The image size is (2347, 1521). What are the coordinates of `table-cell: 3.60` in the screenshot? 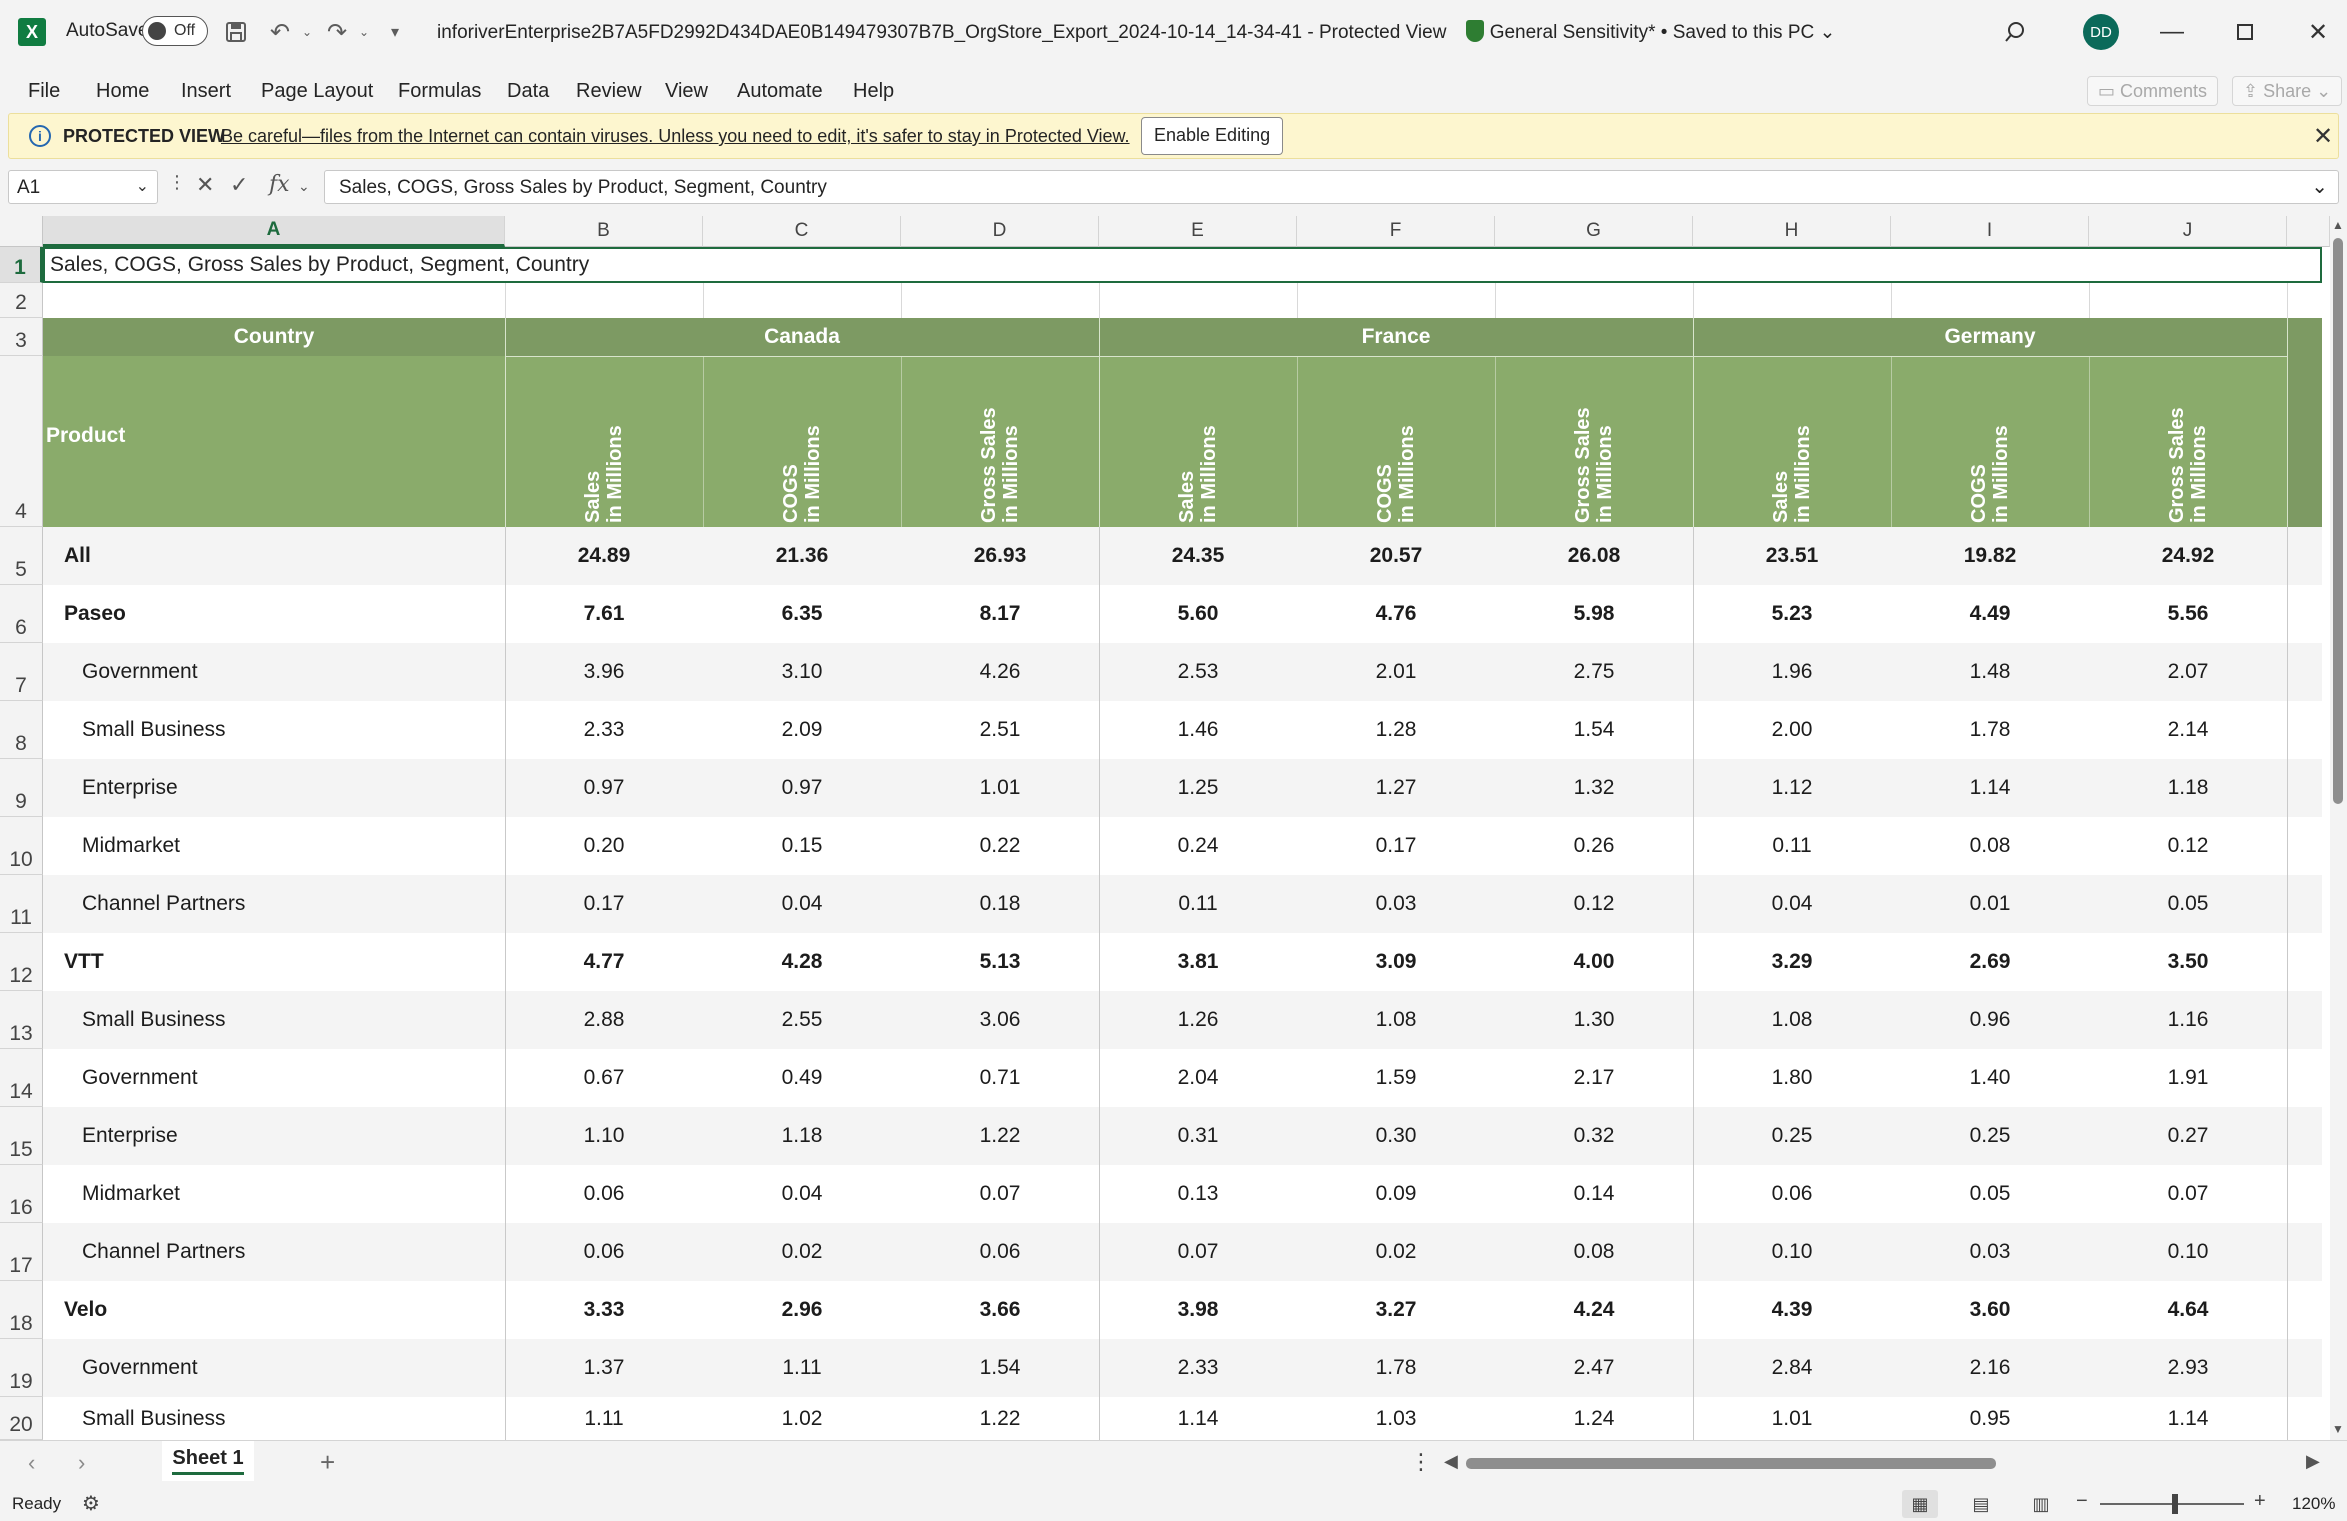 It's located at (1990, 1310).